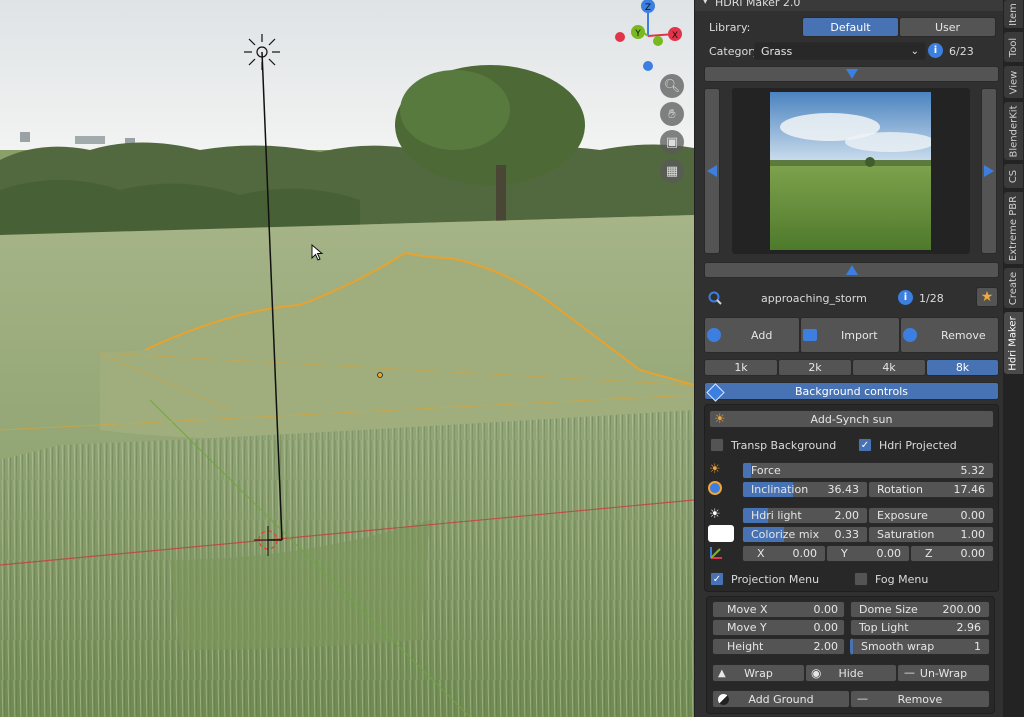  Describe the element at coordinates (868, 470) in the screenshot. I see `force-slider: Force 5.32` at that location.